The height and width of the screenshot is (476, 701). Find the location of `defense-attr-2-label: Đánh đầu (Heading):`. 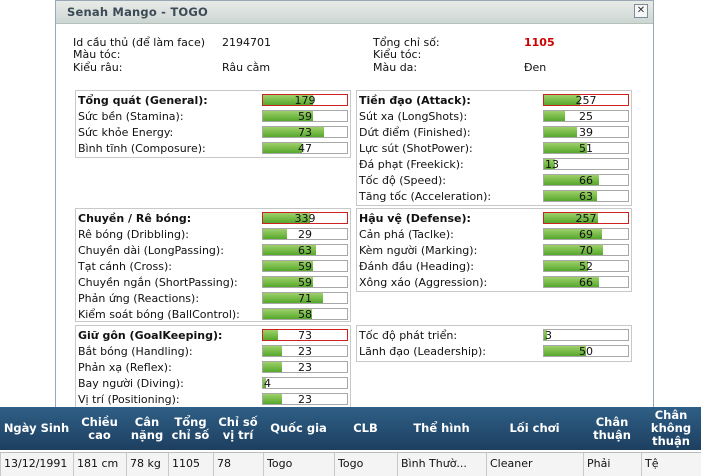

defense-attr-2-label: Đánh đầu (Heading): is located at coordinates (416, 266).